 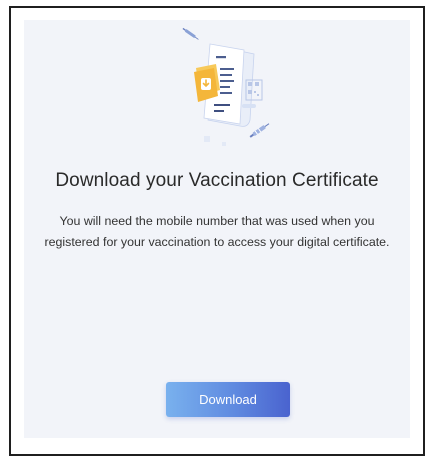 What do you see at coordinates (259, 130) in the screenshot?
I see `syringe-icon` at bounding box center [259, 130].